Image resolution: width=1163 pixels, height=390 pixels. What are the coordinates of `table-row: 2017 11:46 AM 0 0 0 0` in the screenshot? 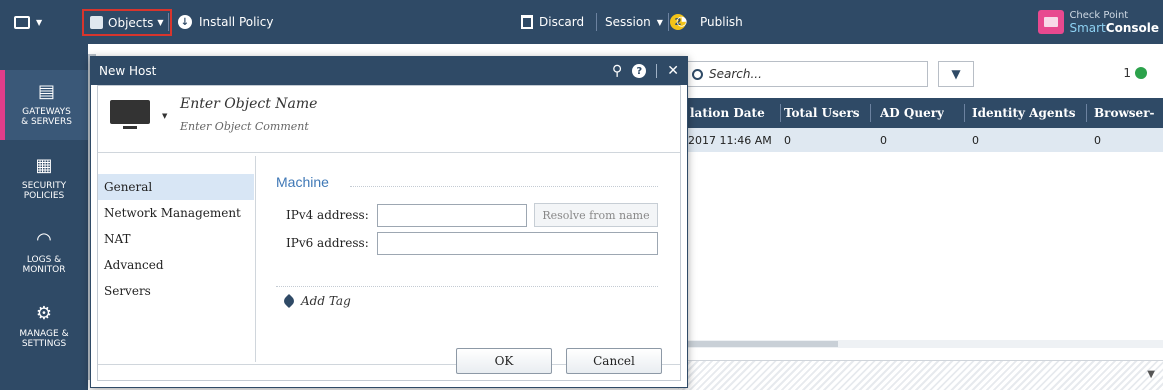 It's located at (925, 140).